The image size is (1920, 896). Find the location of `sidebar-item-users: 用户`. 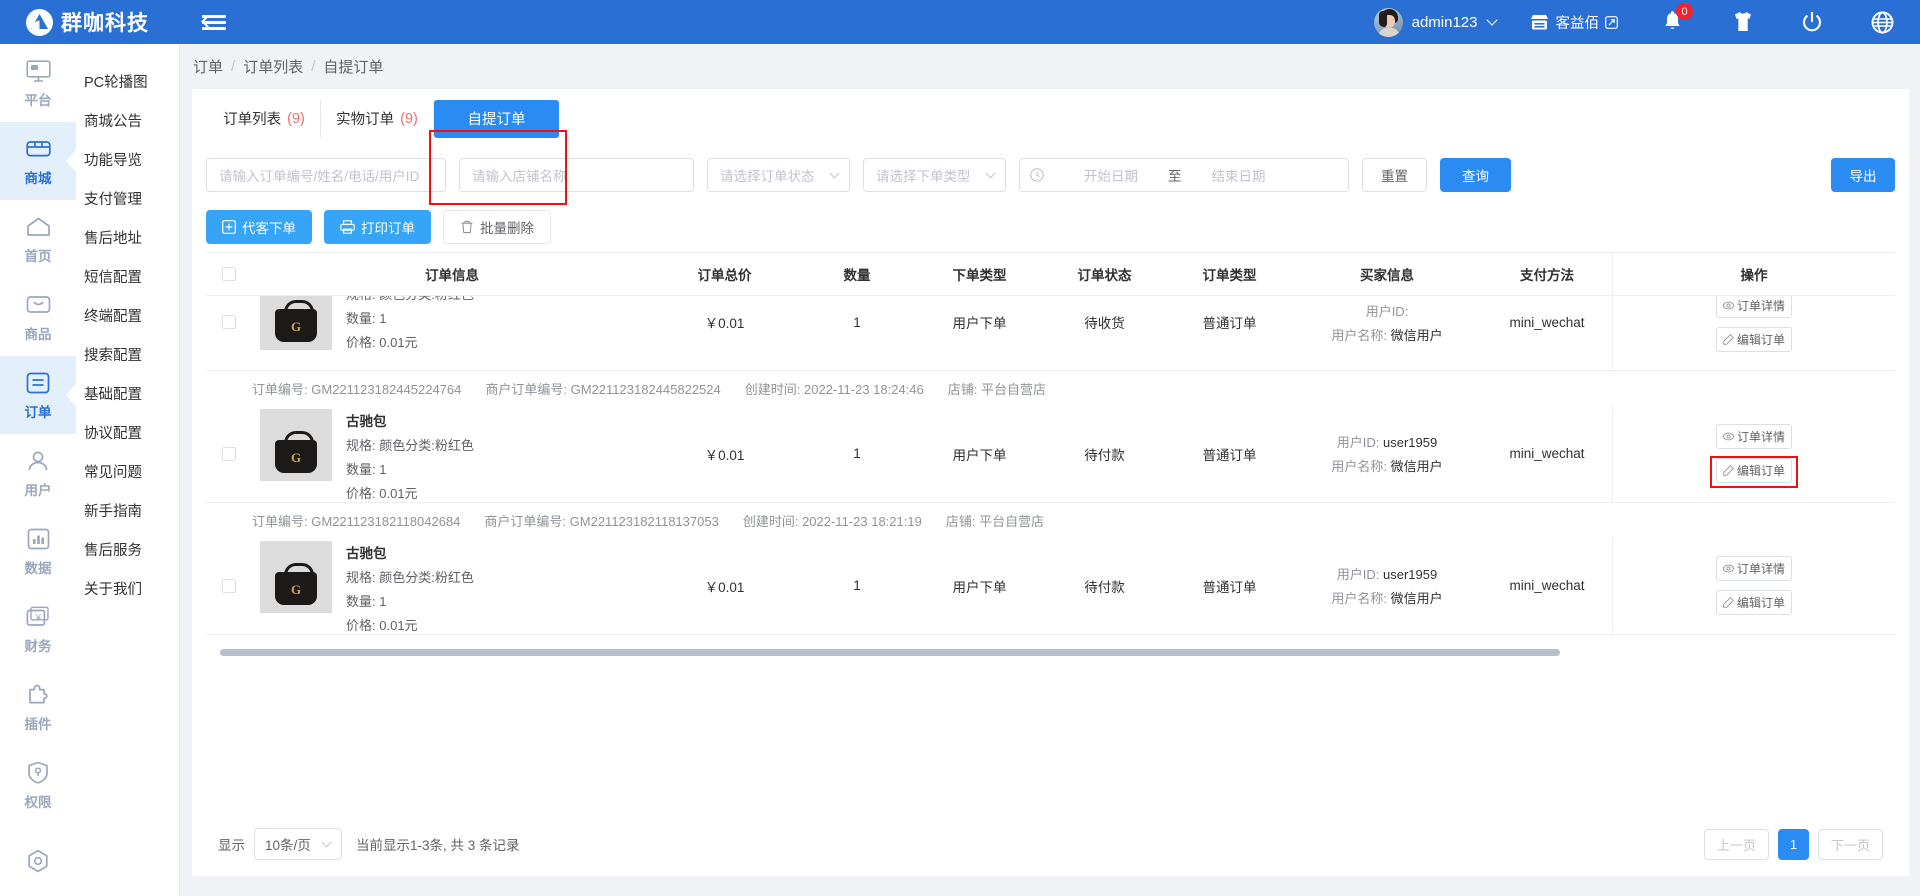

sidebar-item-users: 用户 is located at coordinates (38, 473).